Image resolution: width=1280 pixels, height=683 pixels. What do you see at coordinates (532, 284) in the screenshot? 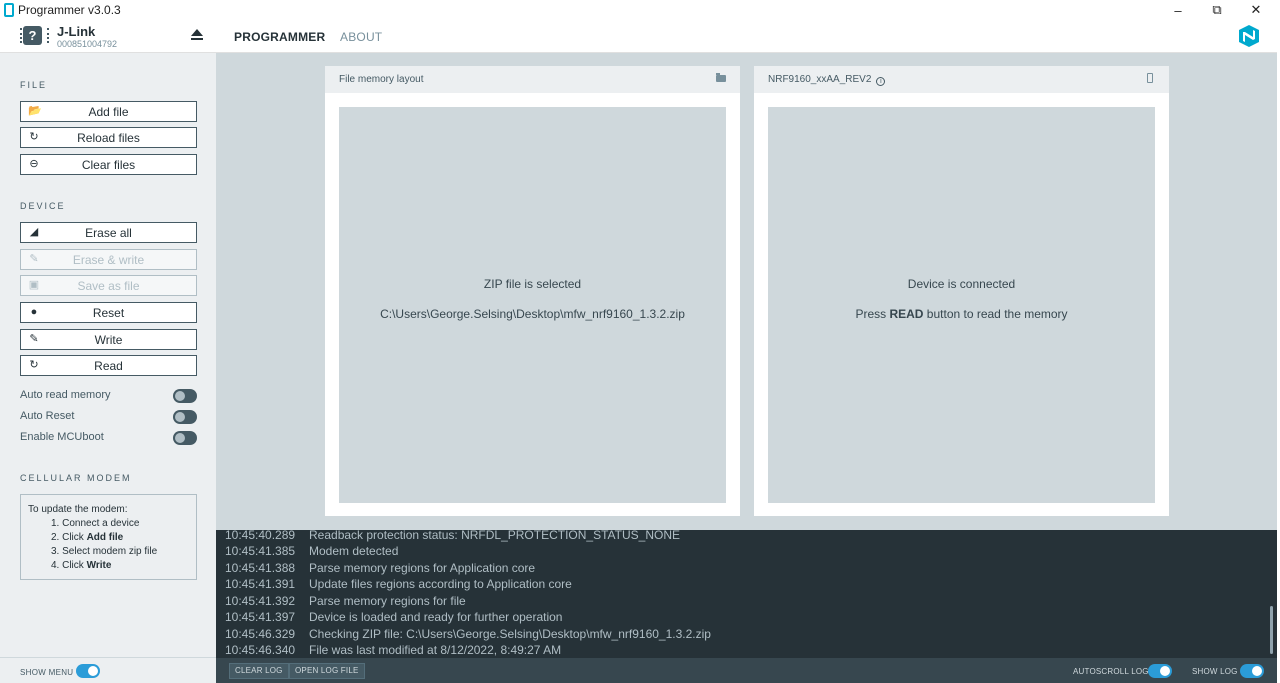
I see `file-panel-message: ZIP file is selected` at bounding box center [532, 284].